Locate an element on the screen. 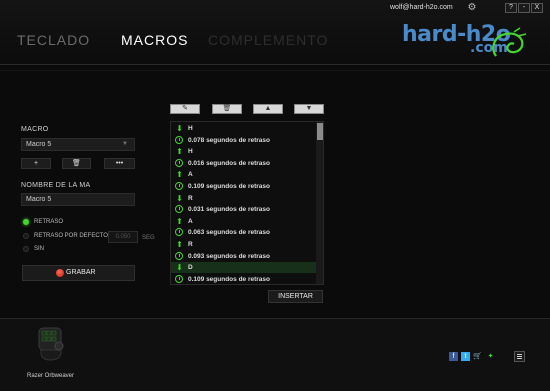 This screenshot has width=550, height=391. insert-button: INSERTAR is located at coordinates (295, 296).